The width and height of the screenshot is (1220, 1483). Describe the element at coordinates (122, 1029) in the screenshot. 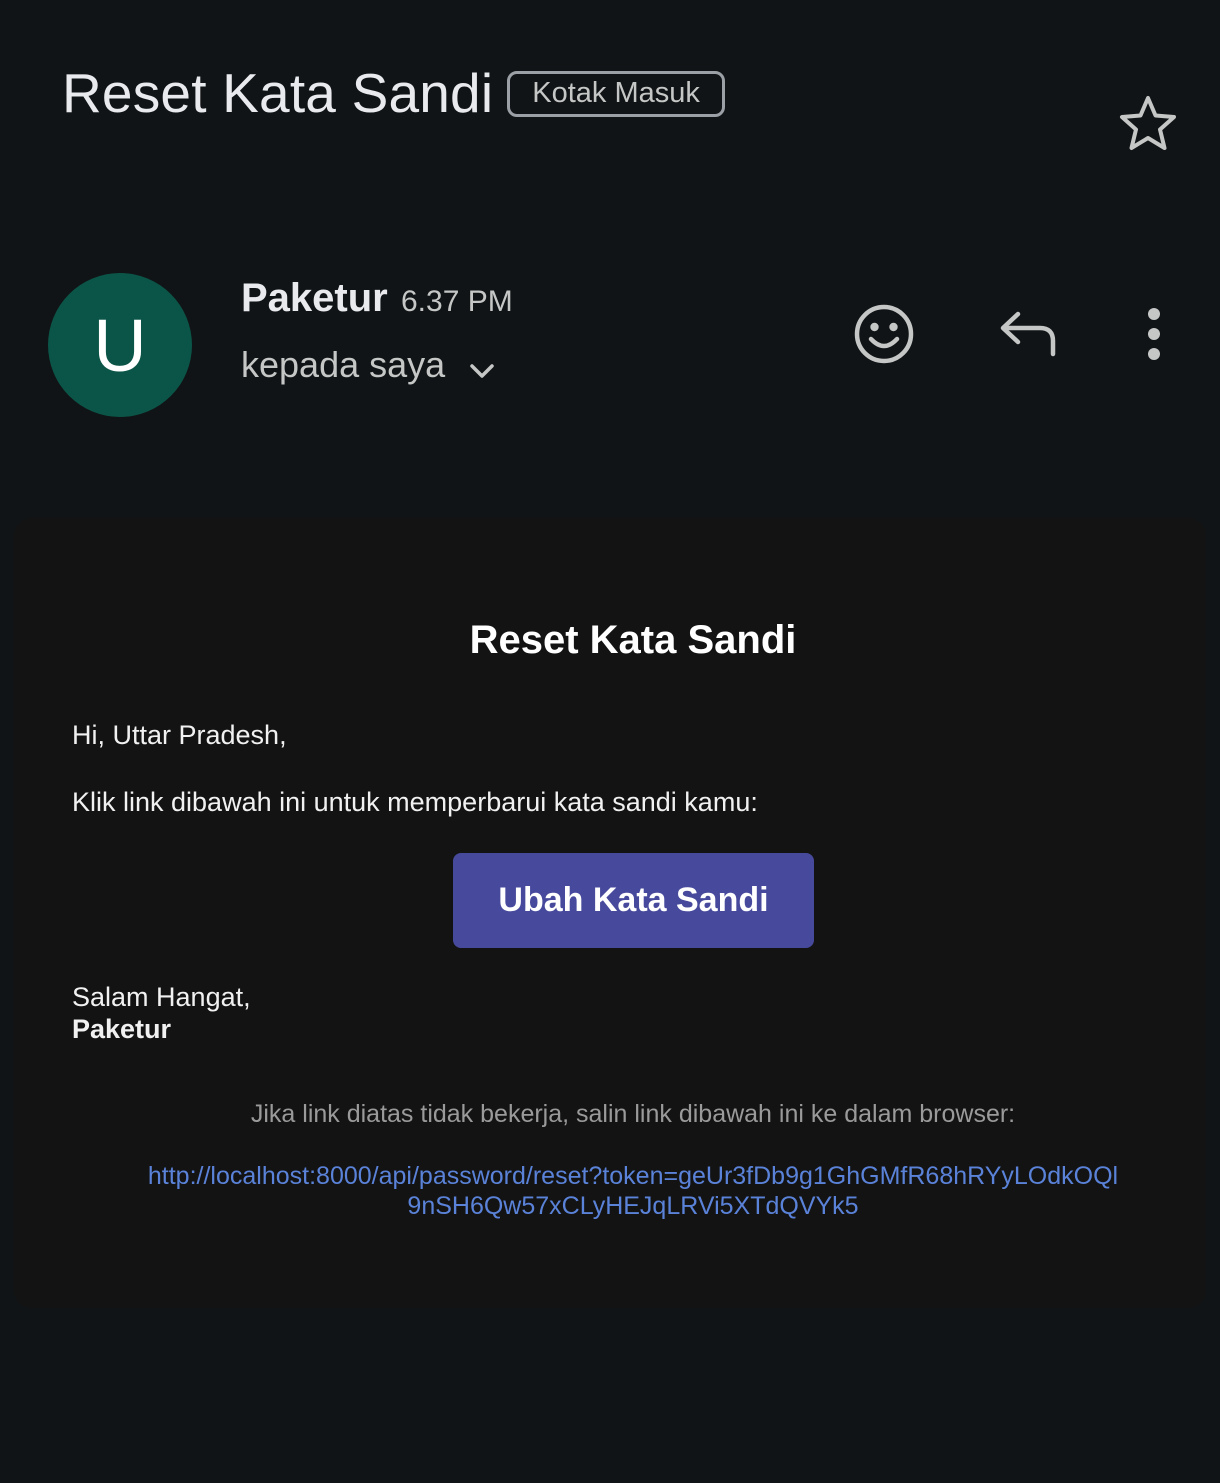

I see `signoff-name: Paketur` at that location.